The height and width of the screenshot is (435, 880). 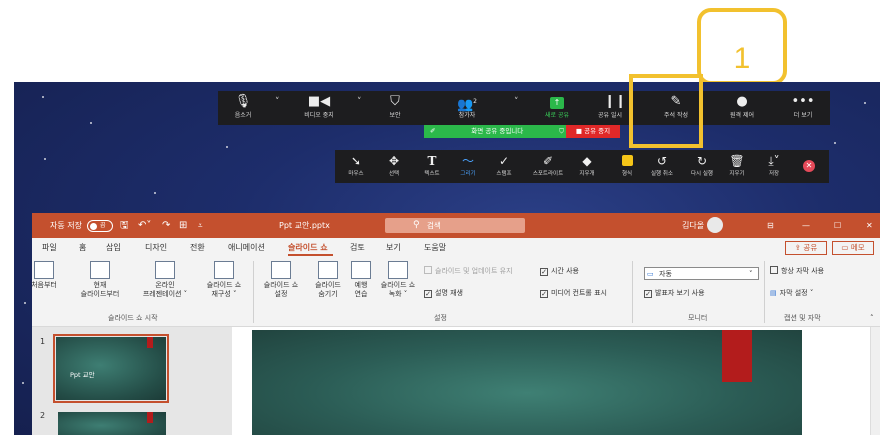 What do you see at coordinates (737, 166) in the screenshot?
I see `clear-button: 🗑 지우기` at bounding box center [737, 166].